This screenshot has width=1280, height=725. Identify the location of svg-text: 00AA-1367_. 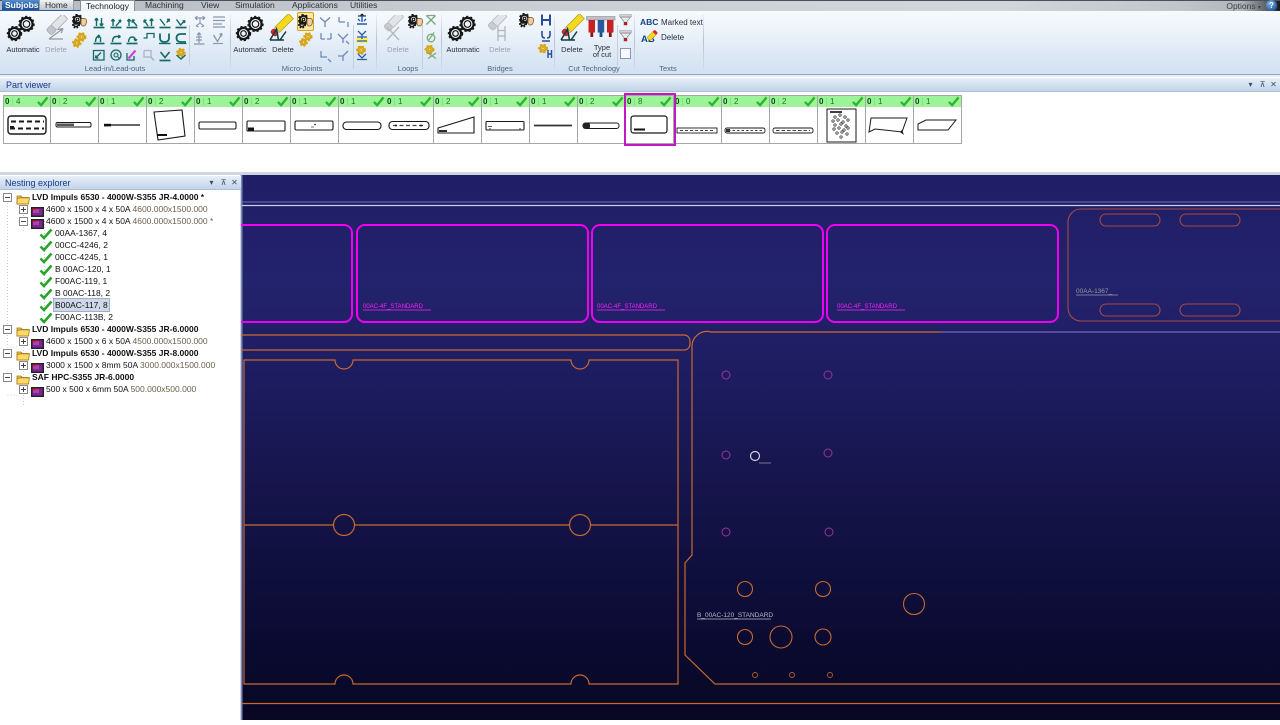
(1094, 291).